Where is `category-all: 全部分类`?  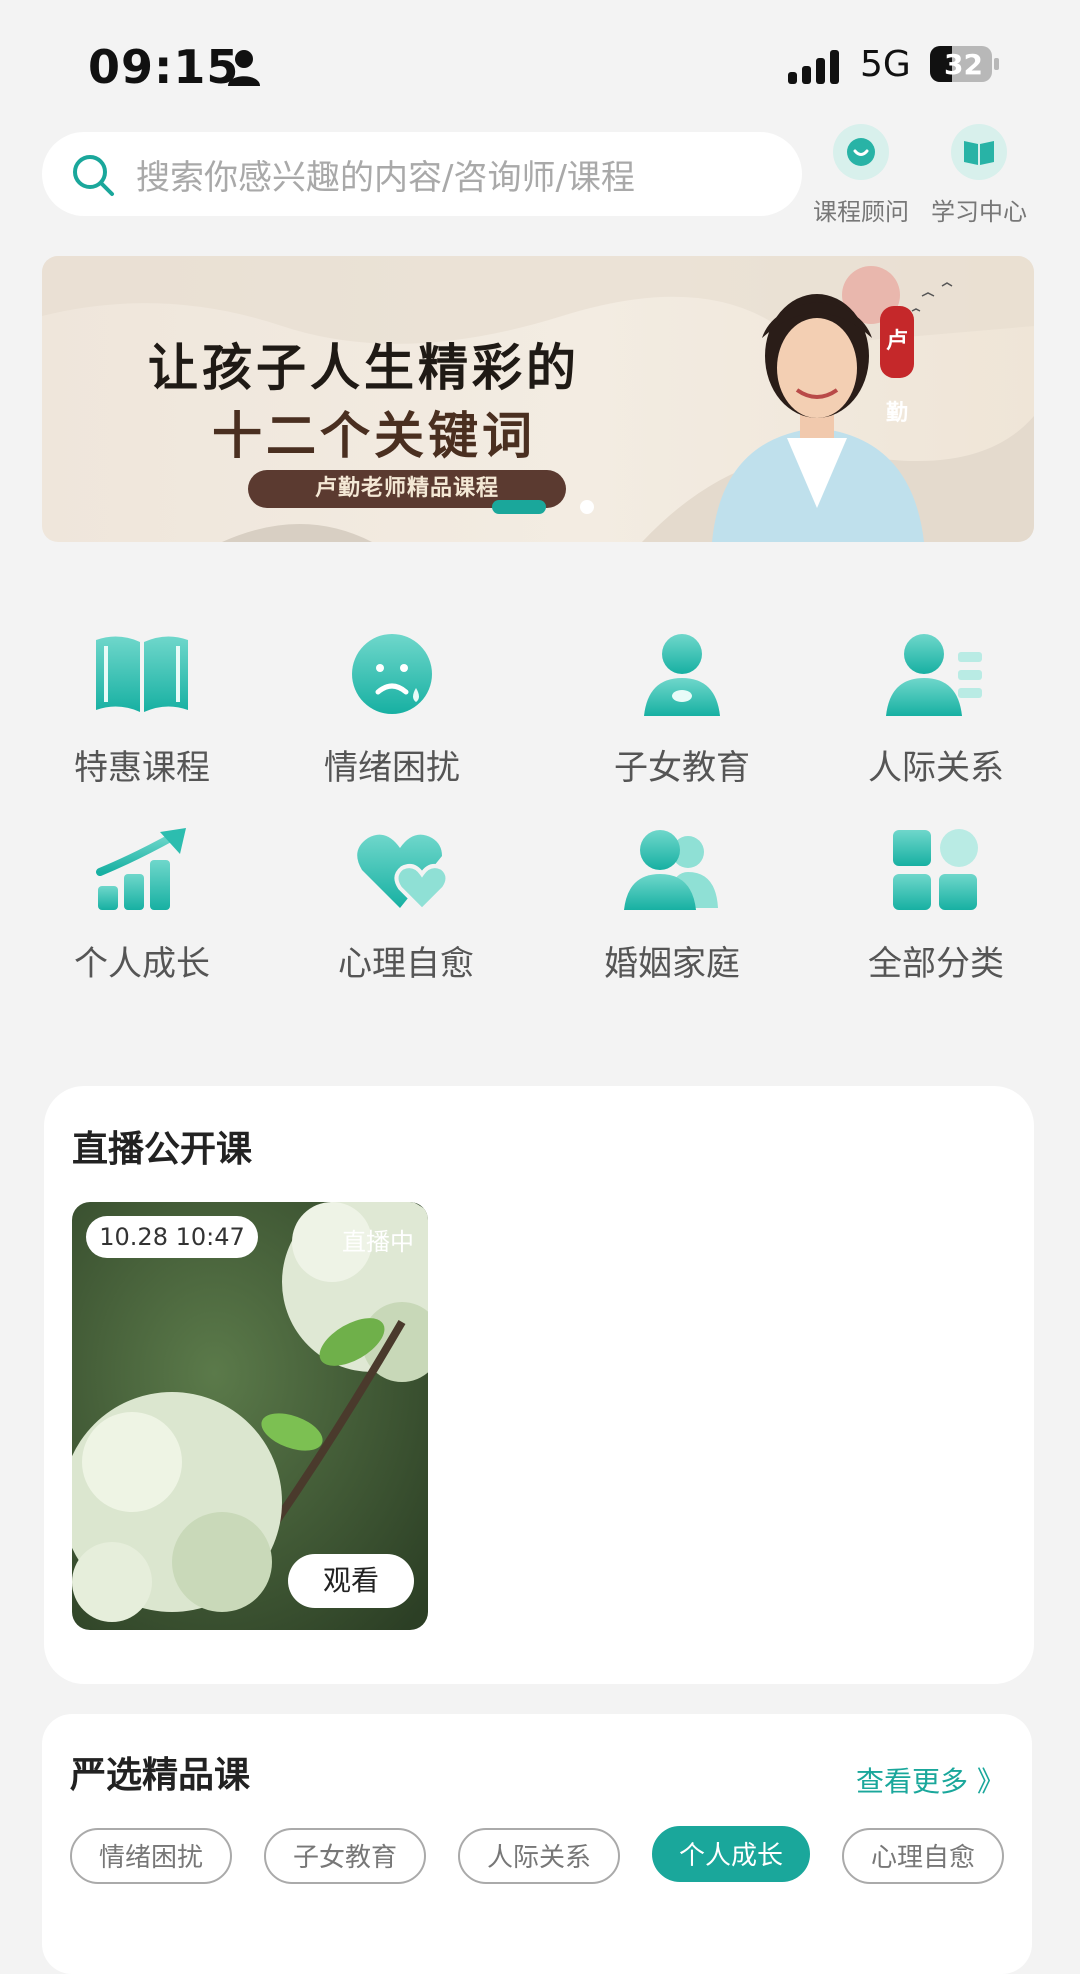
category-all: 全部分类 is located at coordinates (936, 903).